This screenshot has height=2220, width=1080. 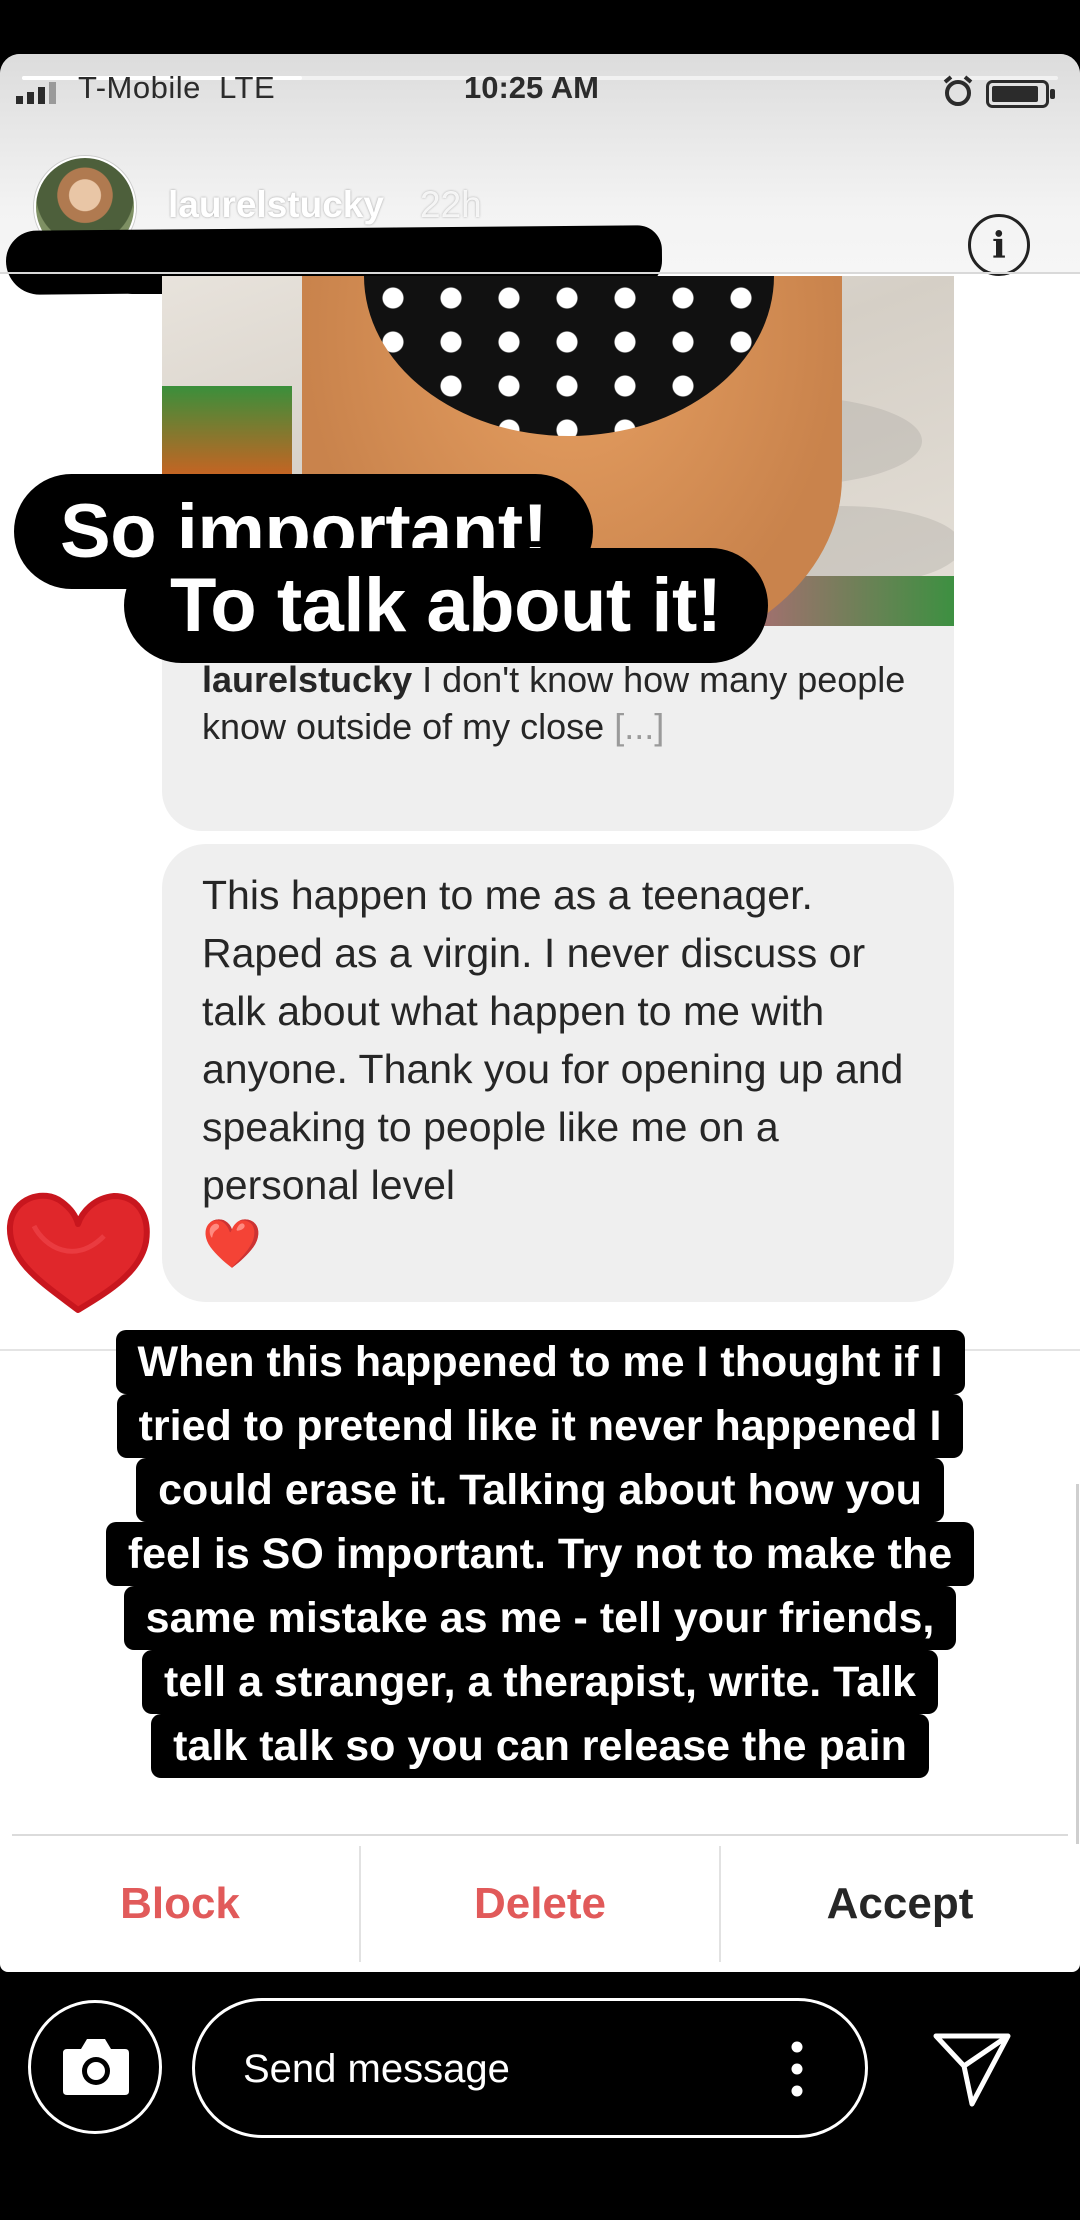 What do you see at coordinates (376, 2069) in the screenshot?
I see `send-message-placeholder: Send message` at bounding box center [376, 2069].